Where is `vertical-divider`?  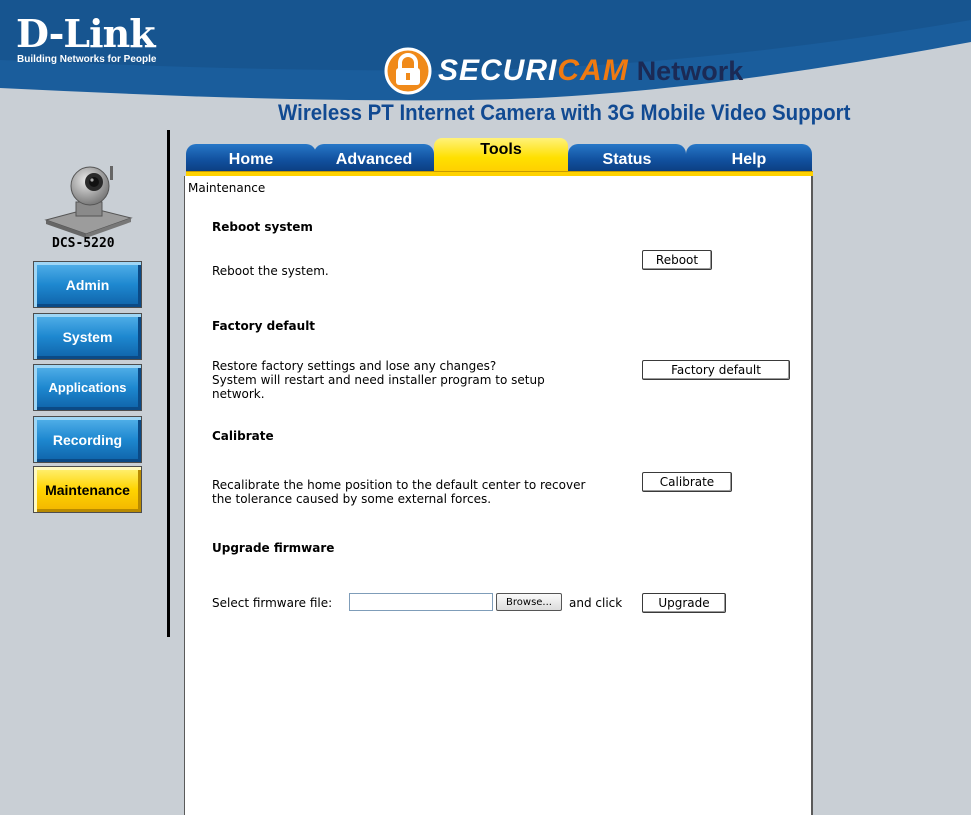
vertical-divider is located at coordinates (168, 383).